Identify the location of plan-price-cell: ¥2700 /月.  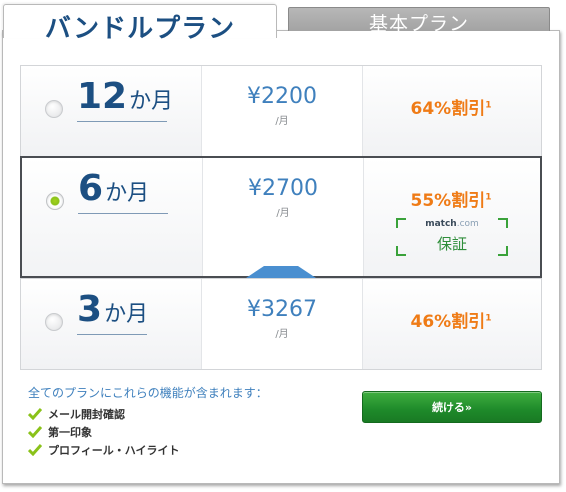
(283, 217).